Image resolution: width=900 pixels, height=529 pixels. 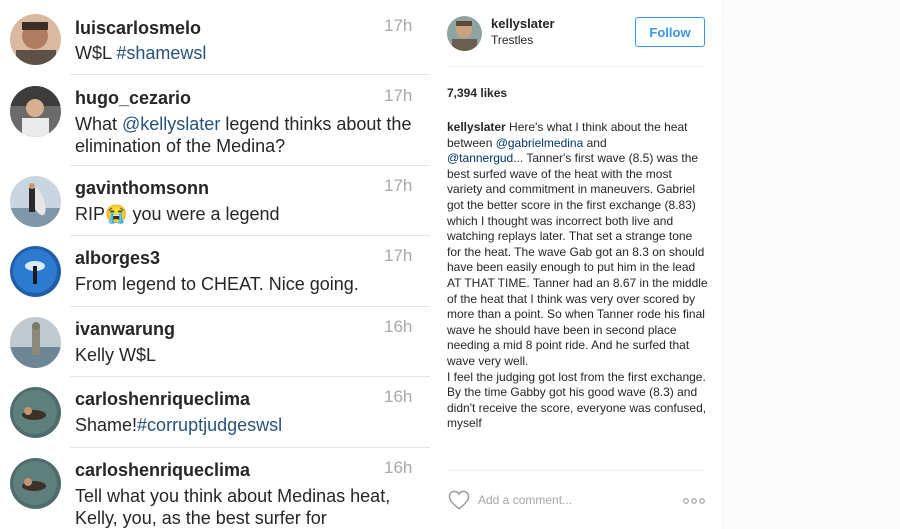 What do you see at coordinates (142, 188) in the screenshot?
I see `comment-username: gavinthomsonn` at bounding box center [142, 188].